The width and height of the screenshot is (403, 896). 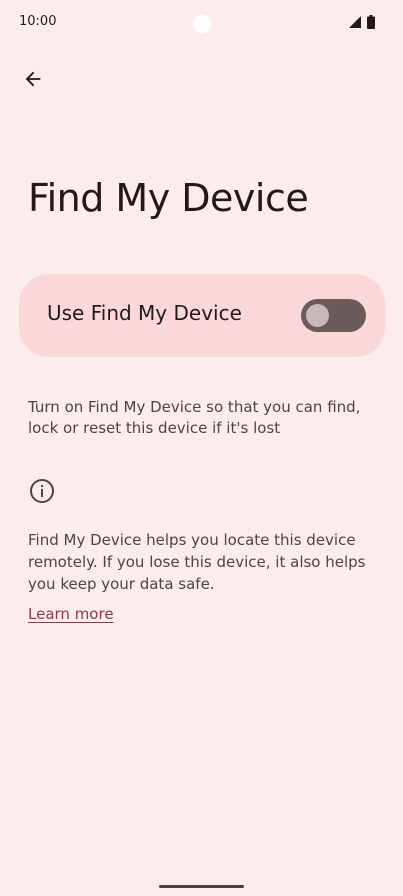 I want to click on switch-thumb, so click(x=317, y=315).